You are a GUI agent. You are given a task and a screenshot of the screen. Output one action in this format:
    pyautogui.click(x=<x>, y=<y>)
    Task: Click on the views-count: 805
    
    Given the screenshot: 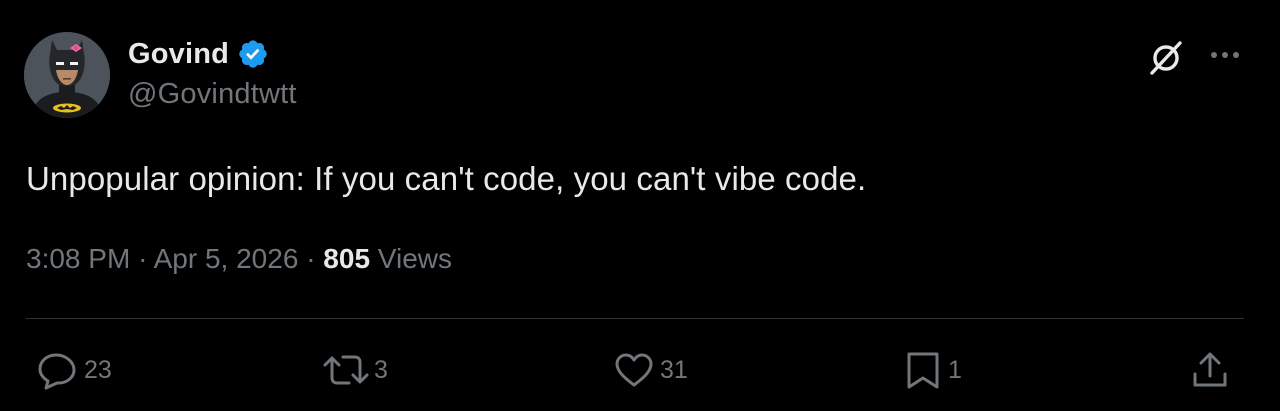 What is the action you would take?
    pyautogui.click(x=350, y=258)
    